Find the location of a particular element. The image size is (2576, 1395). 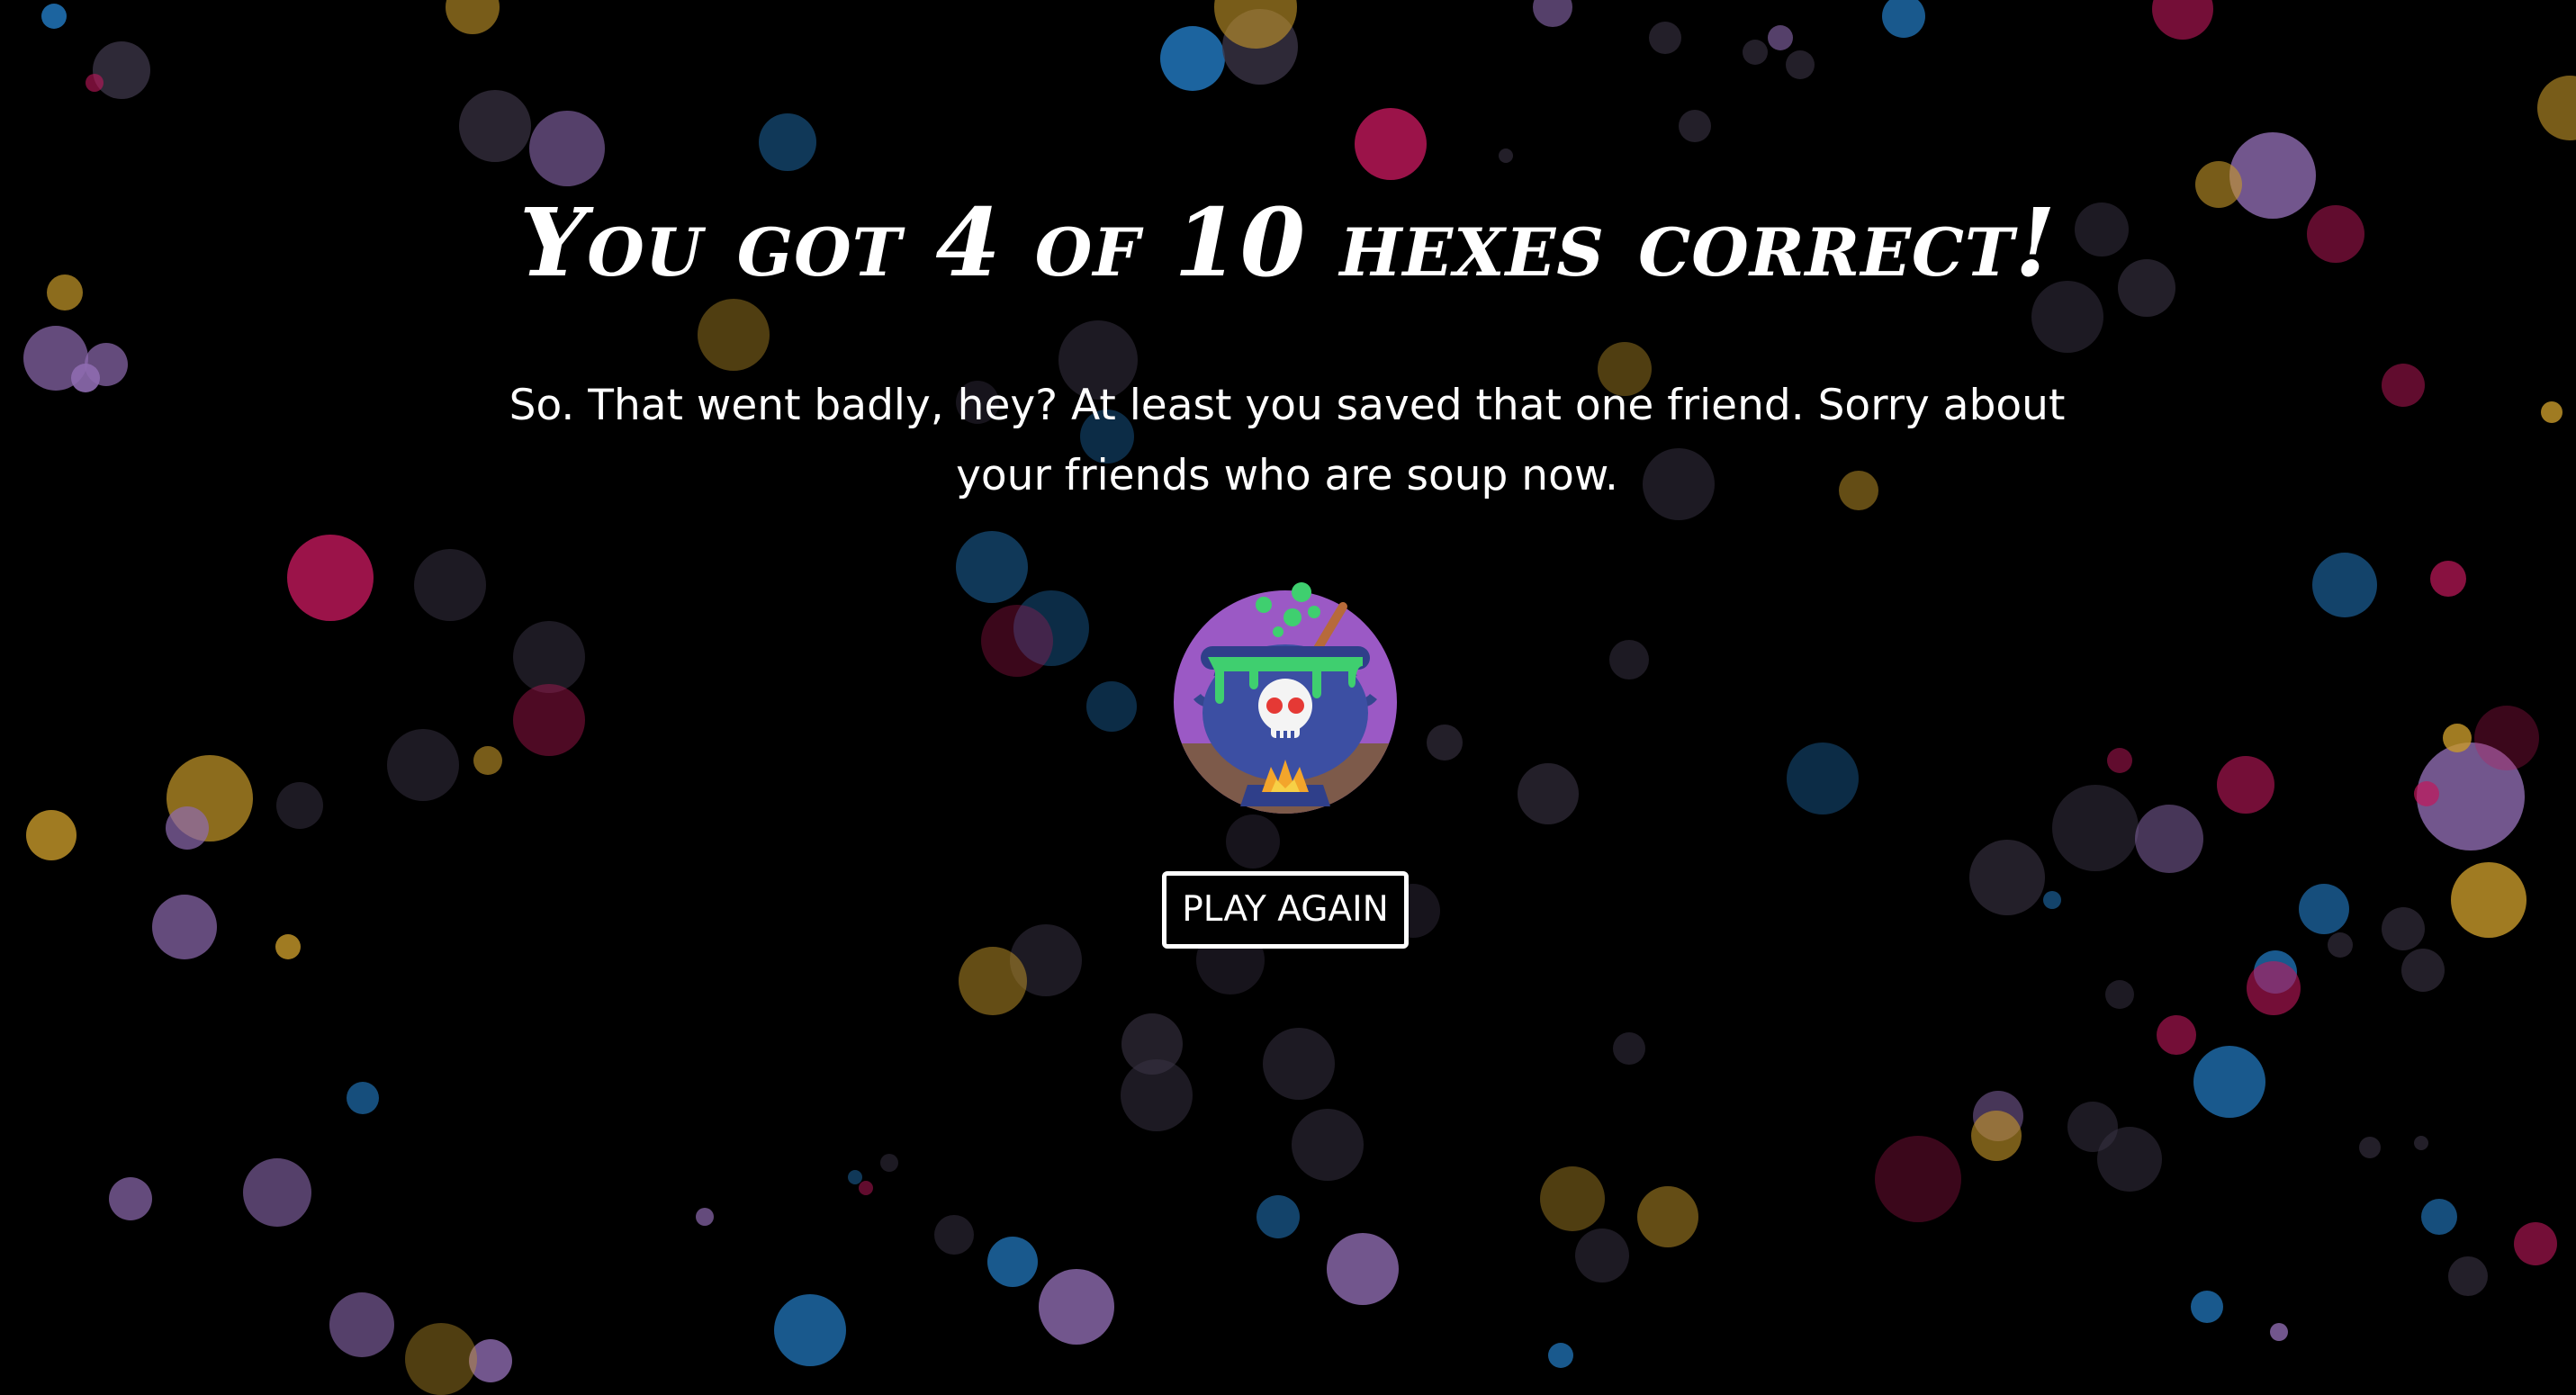

score-headline: You got 4 of 10 hexes correct! is located at coordinates (1288, 243).